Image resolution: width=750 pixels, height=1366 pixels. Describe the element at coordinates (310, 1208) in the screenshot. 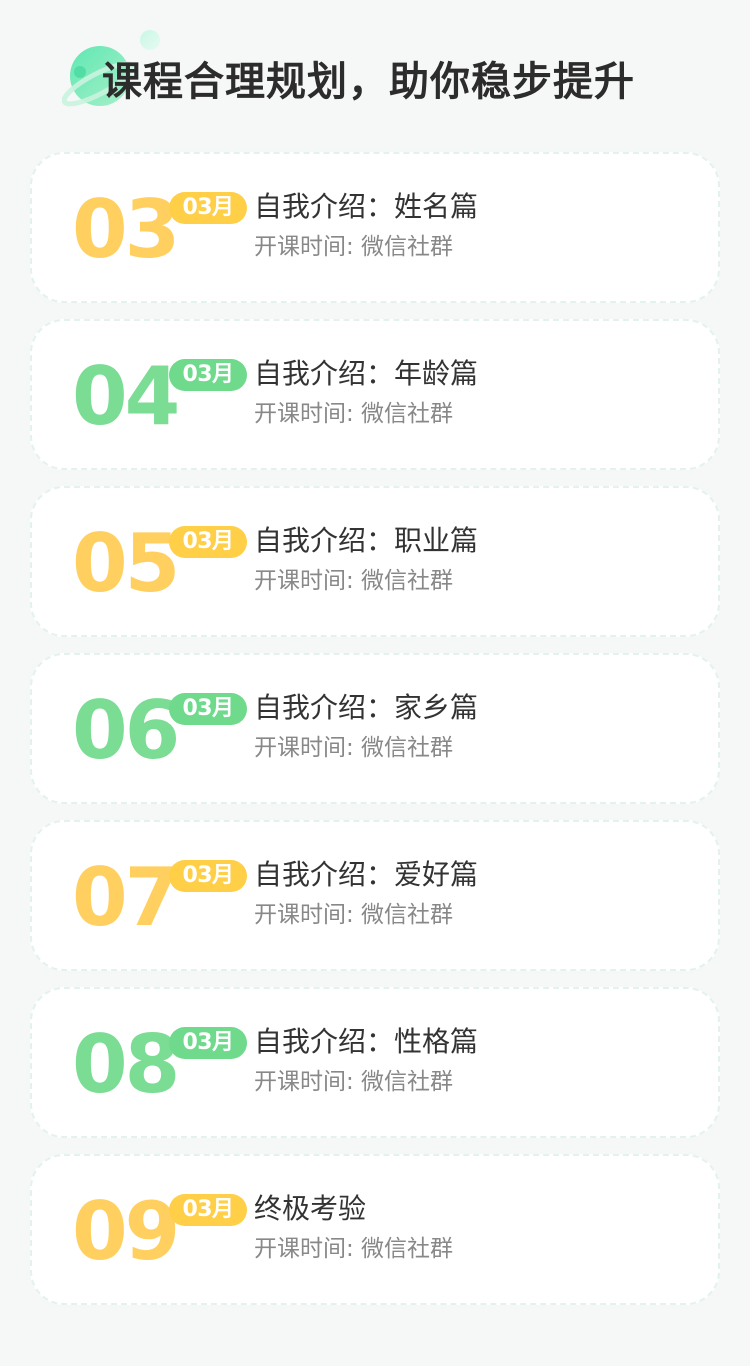

I see `course-title: 终极考验` at that location.